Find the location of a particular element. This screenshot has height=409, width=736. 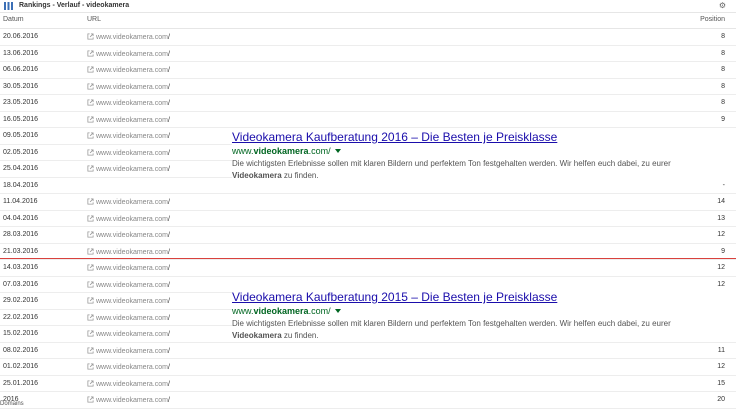

table-row: 16.05.2016 www.videokamera.com/9 is located at coordinates (368, 120).